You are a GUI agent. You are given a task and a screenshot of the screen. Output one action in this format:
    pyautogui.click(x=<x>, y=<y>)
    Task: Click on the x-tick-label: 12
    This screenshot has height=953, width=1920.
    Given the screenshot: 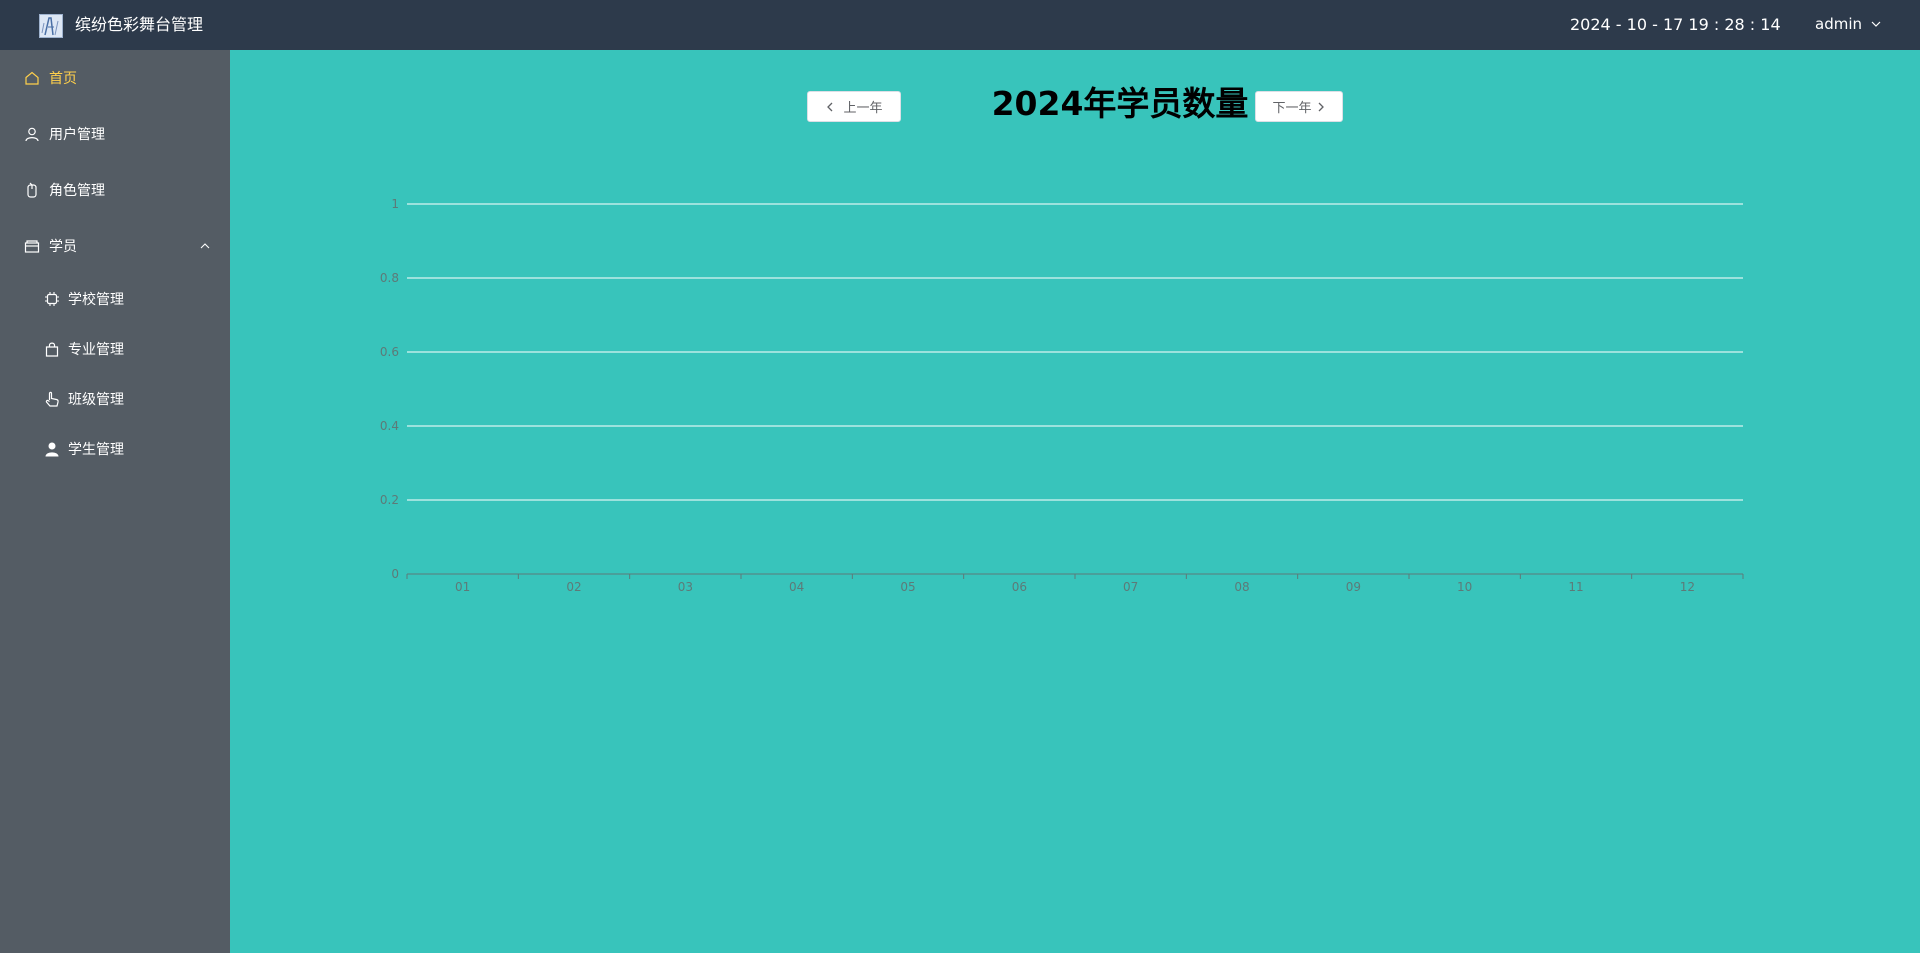 What is the action you would take?
    pyautogui.click(x=1687, y=587)
    